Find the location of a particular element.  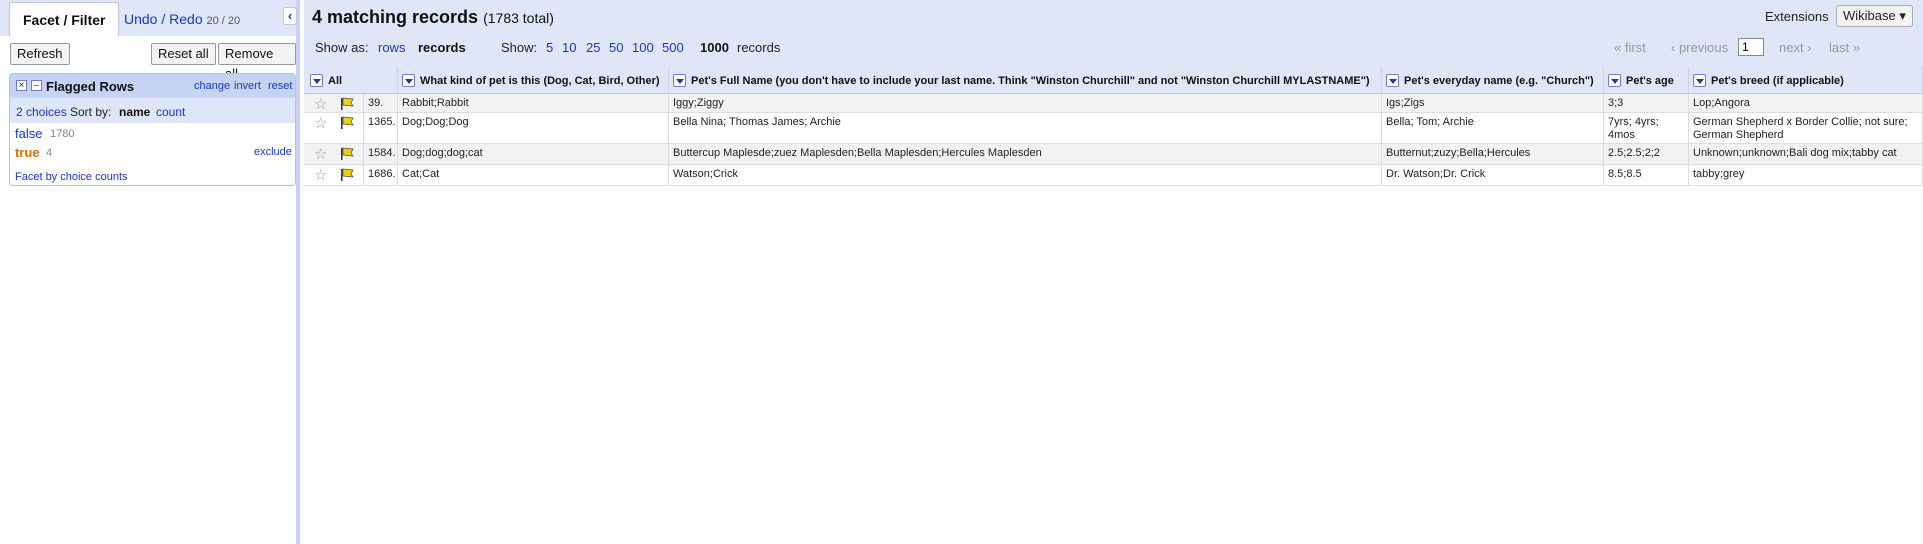

undo-count: 20 / 20 is located at coordinates (223, 21).